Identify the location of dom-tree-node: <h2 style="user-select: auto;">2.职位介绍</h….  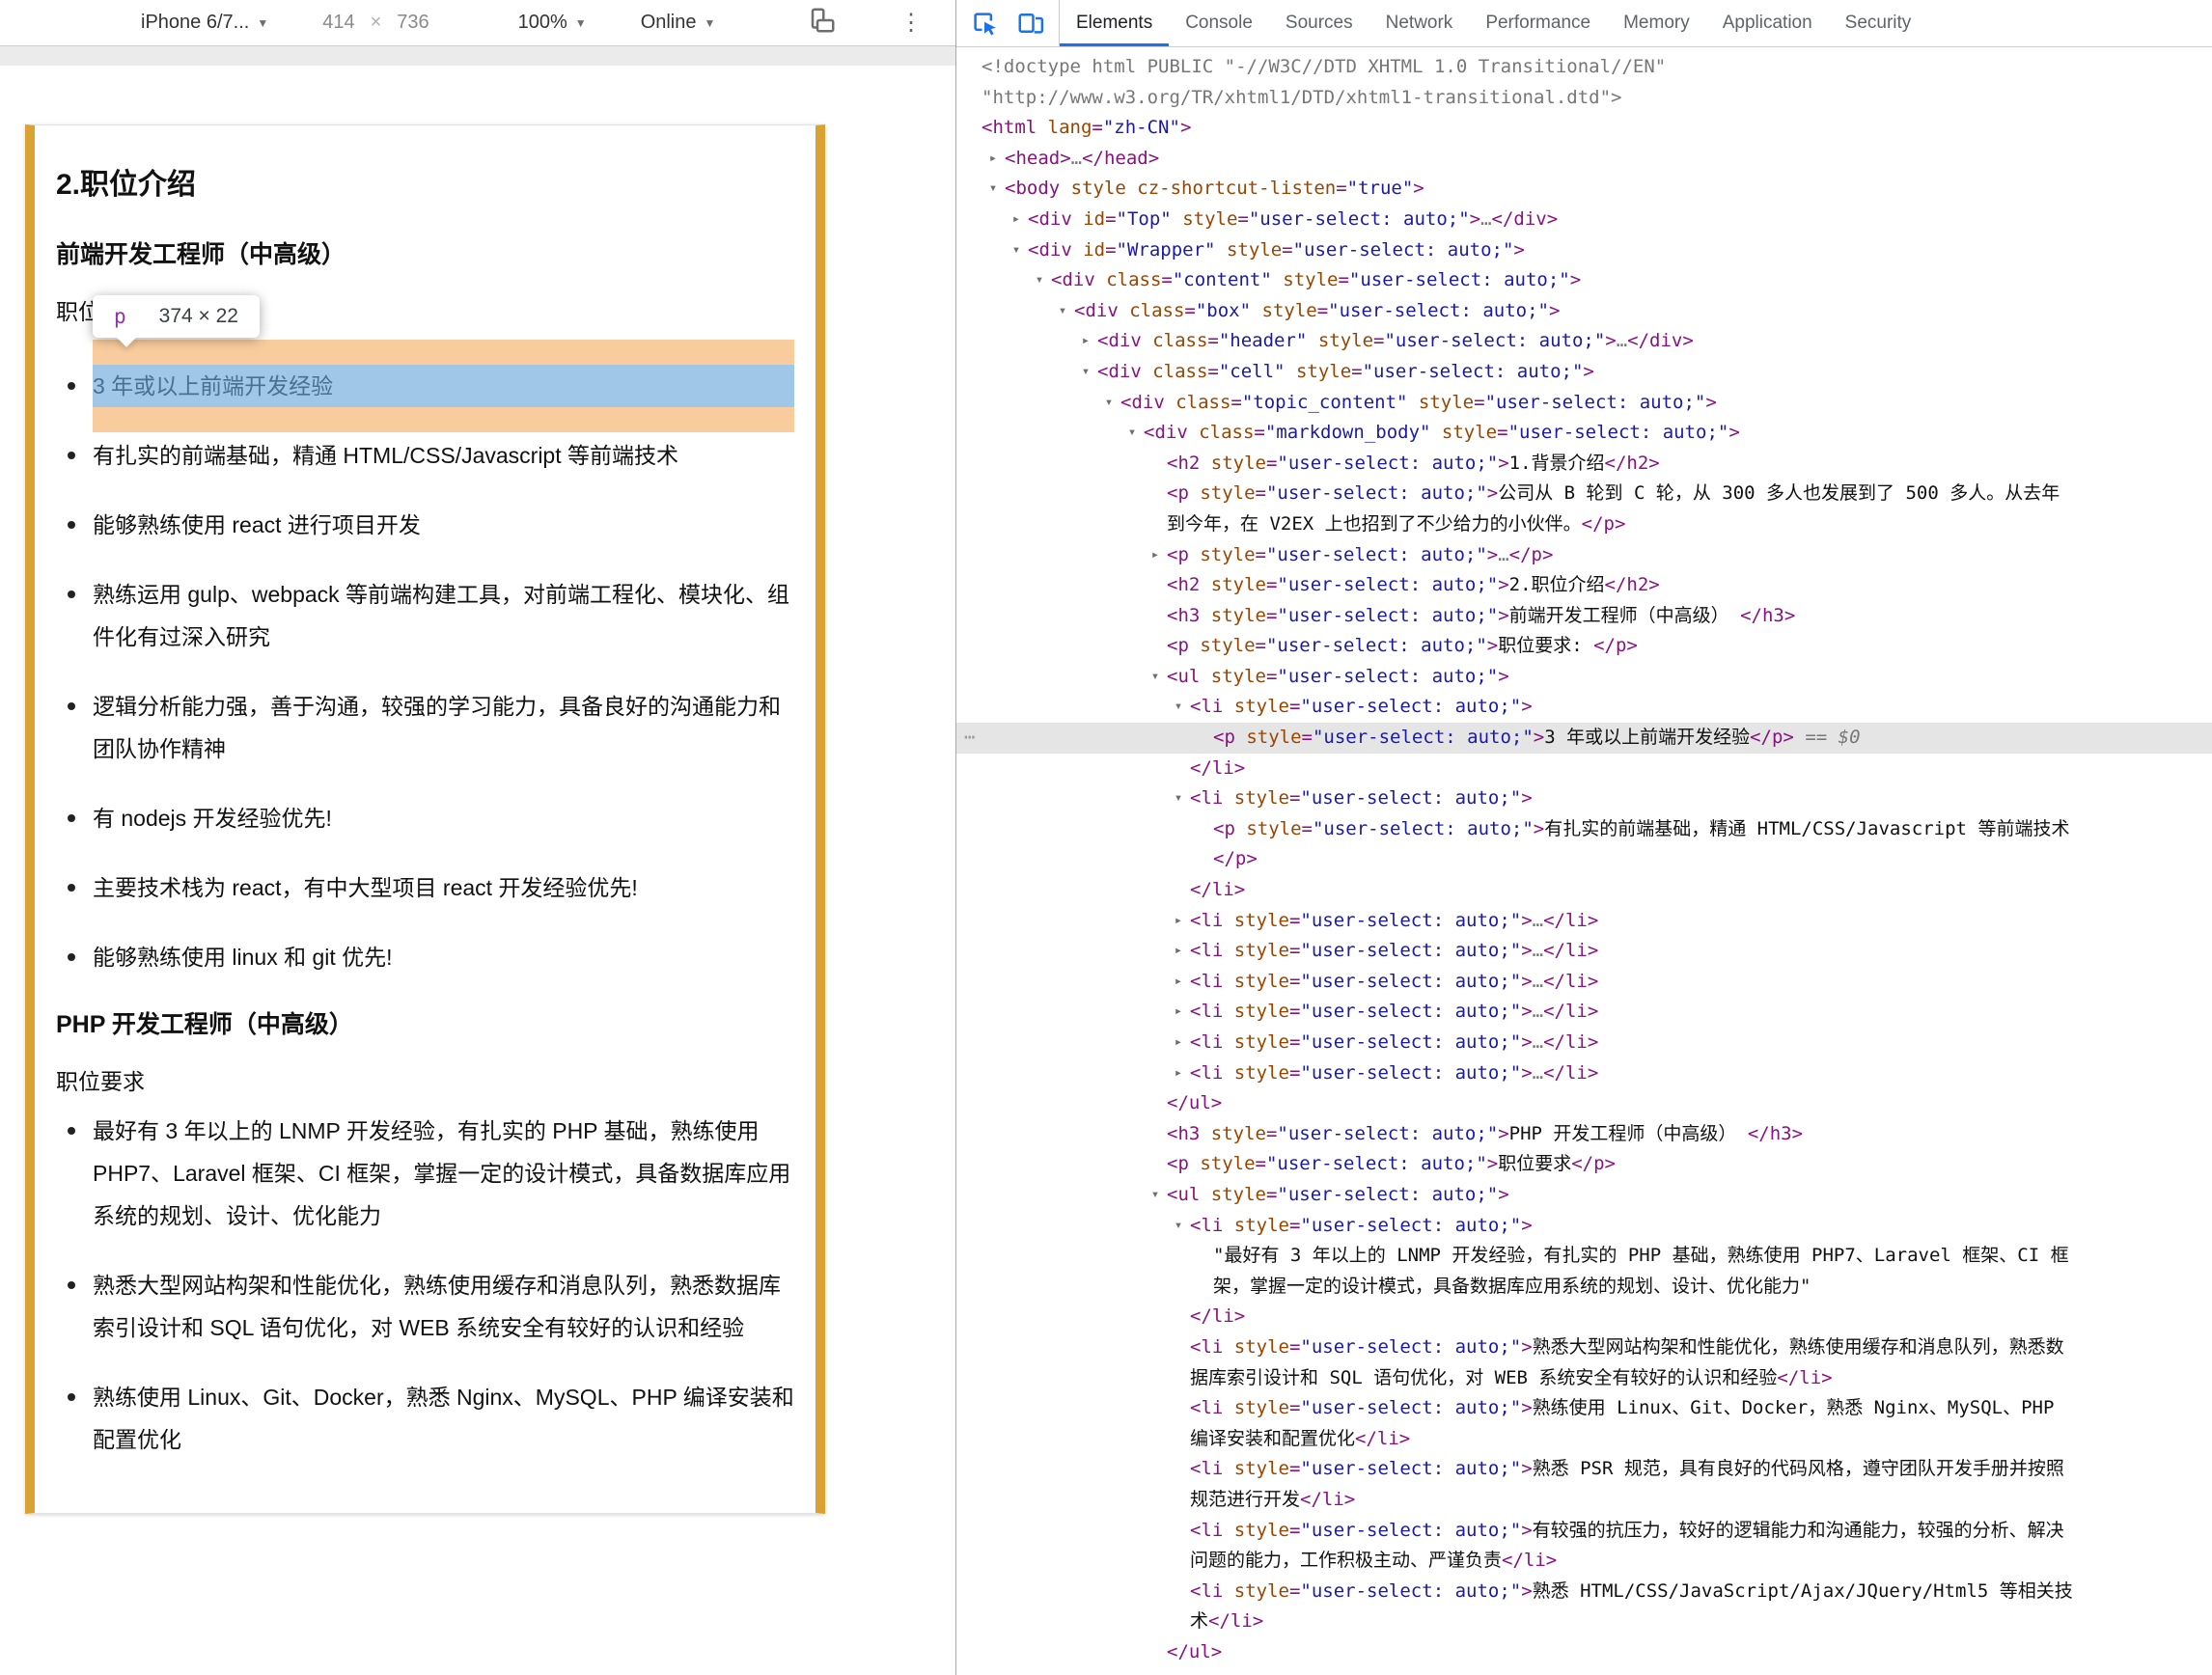
(1584, 585).